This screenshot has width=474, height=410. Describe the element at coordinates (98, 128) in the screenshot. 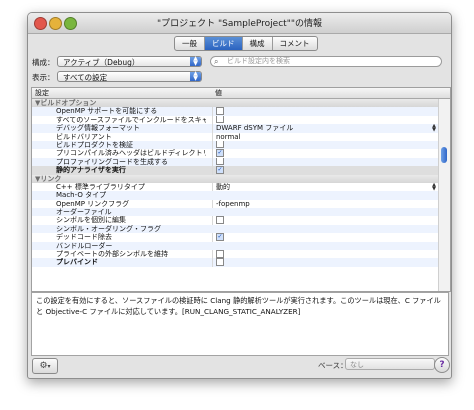

I see `setting-name: デバッグ情報フォーマット` at that location.